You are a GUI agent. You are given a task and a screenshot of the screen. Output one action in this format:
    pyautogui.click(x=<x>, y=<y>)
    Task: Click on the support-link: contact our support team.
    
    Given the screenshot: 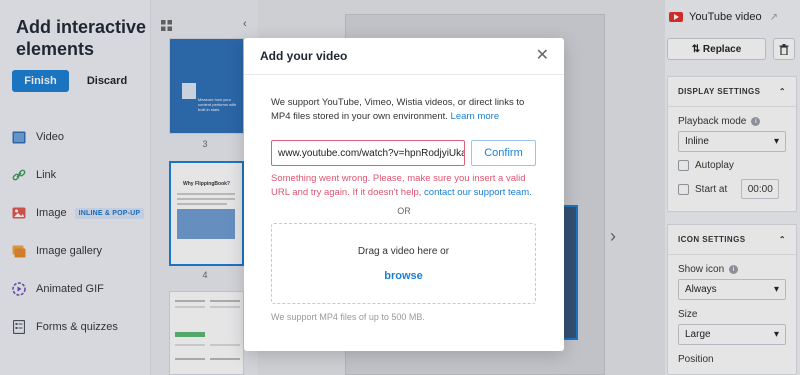 What is the action you would take?
    pyautogui.click(x=478, y=192)
    